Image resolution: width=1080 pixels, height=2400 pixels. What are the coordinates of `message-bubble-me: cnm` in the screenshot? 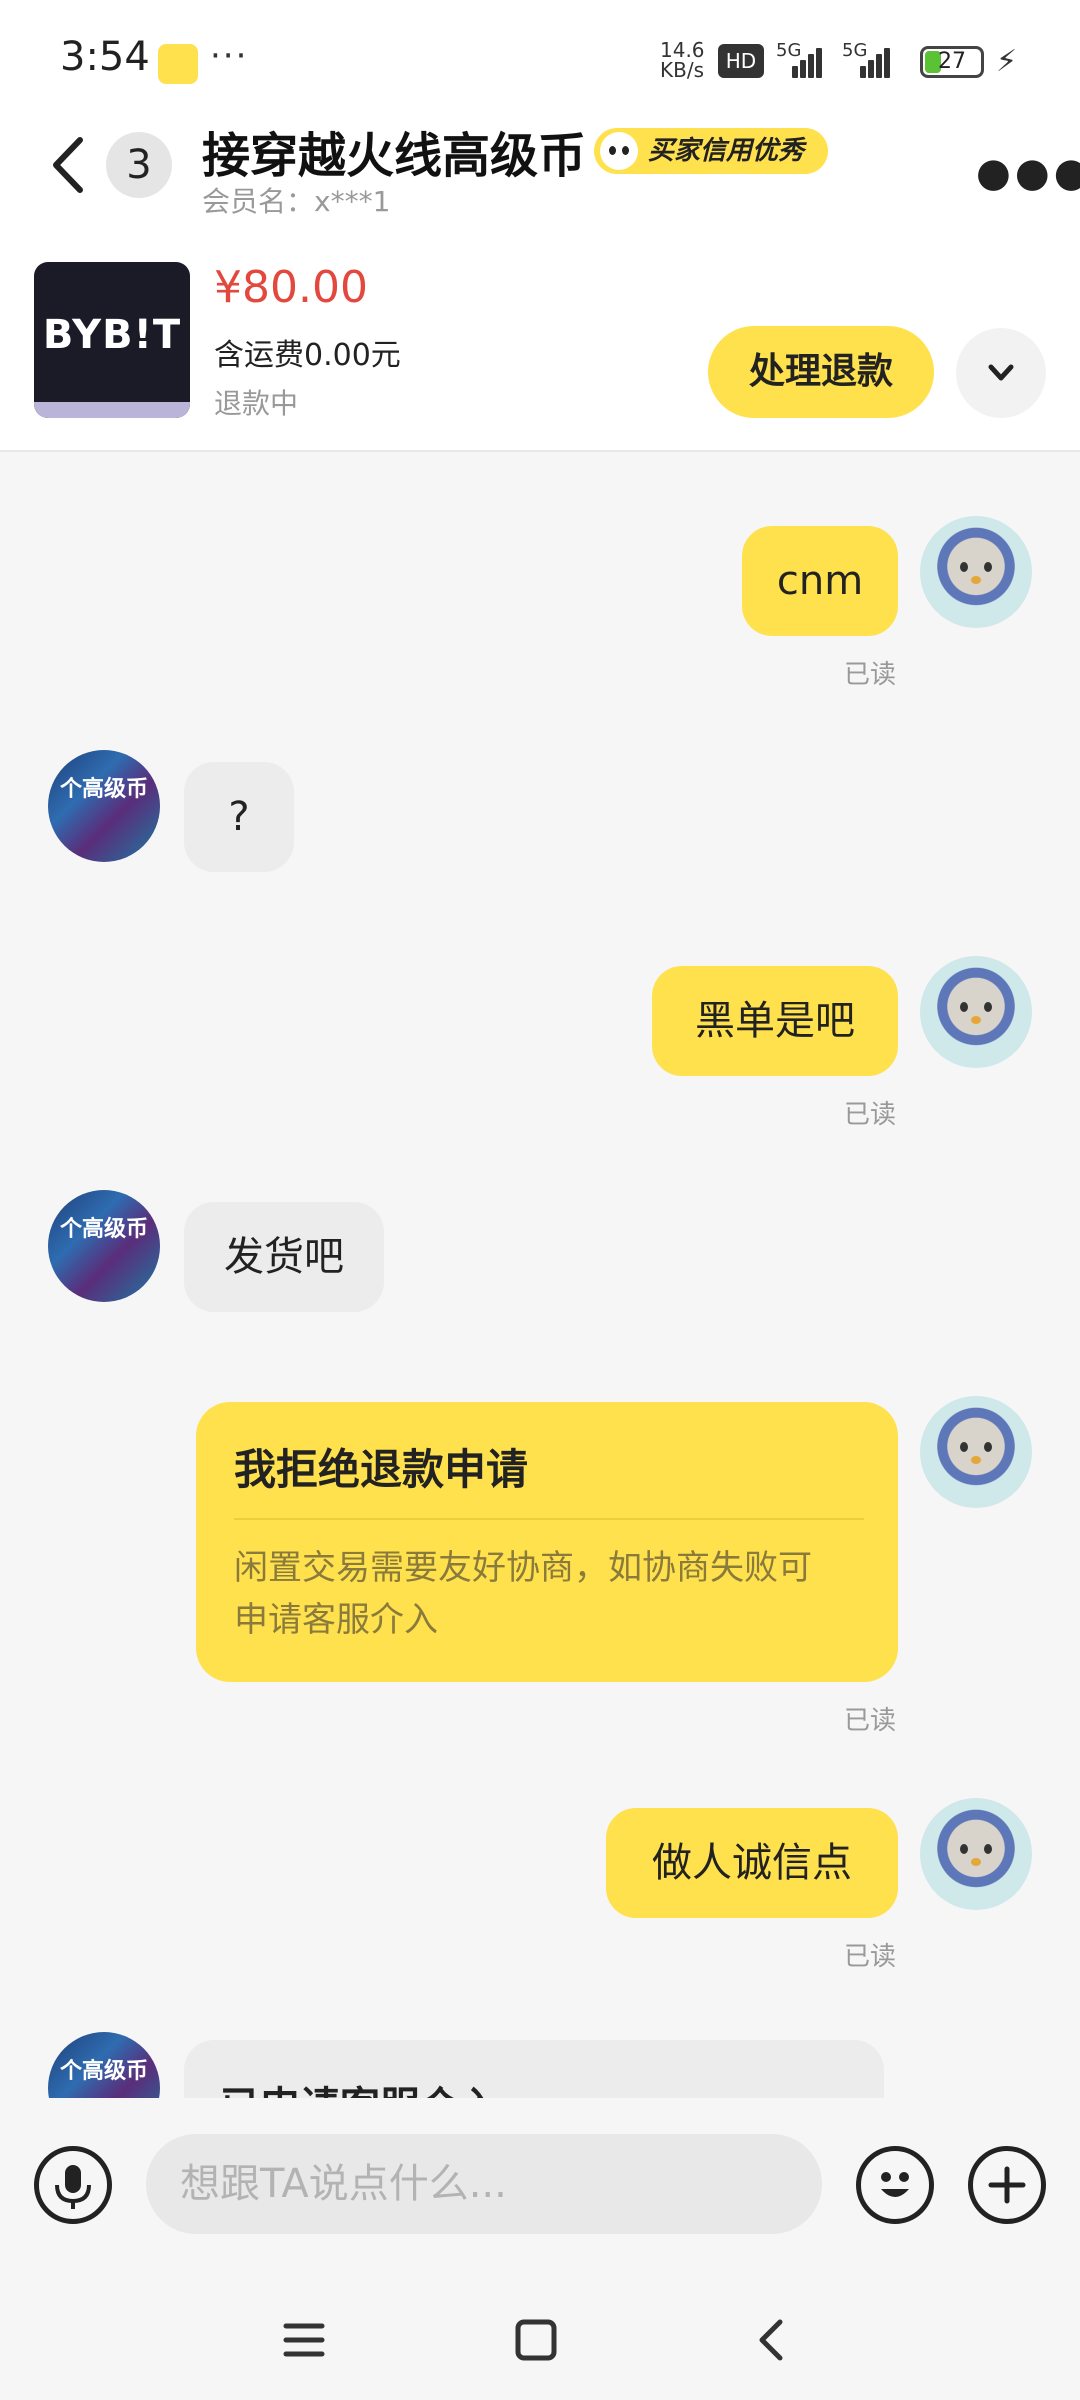 It's located at (820, 581).